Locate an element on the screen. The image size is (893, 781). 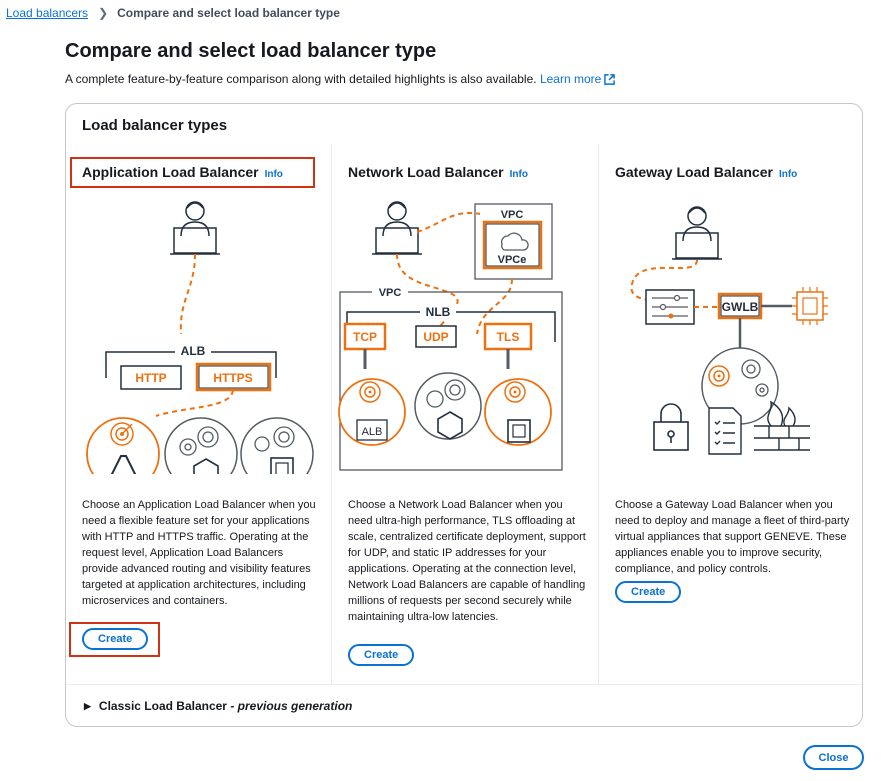
learn-more-link: Learn more is located at coordinates (577, 79).